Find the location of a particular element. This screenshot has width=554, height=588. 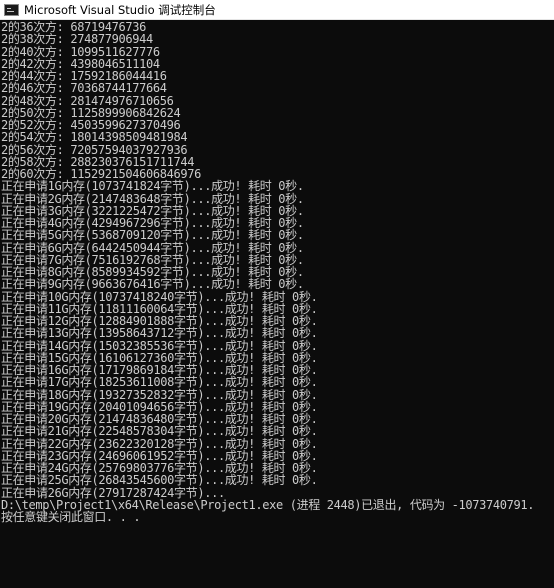

console-line: 正在申请13G内存(13958643712字节)...成功! 耗时 0秒. is located at coordinates (159, 333).